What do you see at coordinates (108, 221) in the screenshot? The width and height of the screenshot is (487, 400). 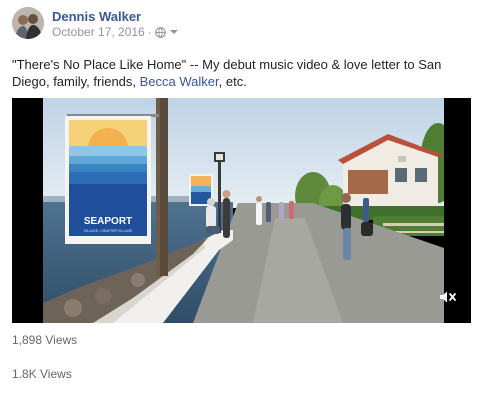 I see `banner-title: SEAPORT` at bounding box center [108, 221].